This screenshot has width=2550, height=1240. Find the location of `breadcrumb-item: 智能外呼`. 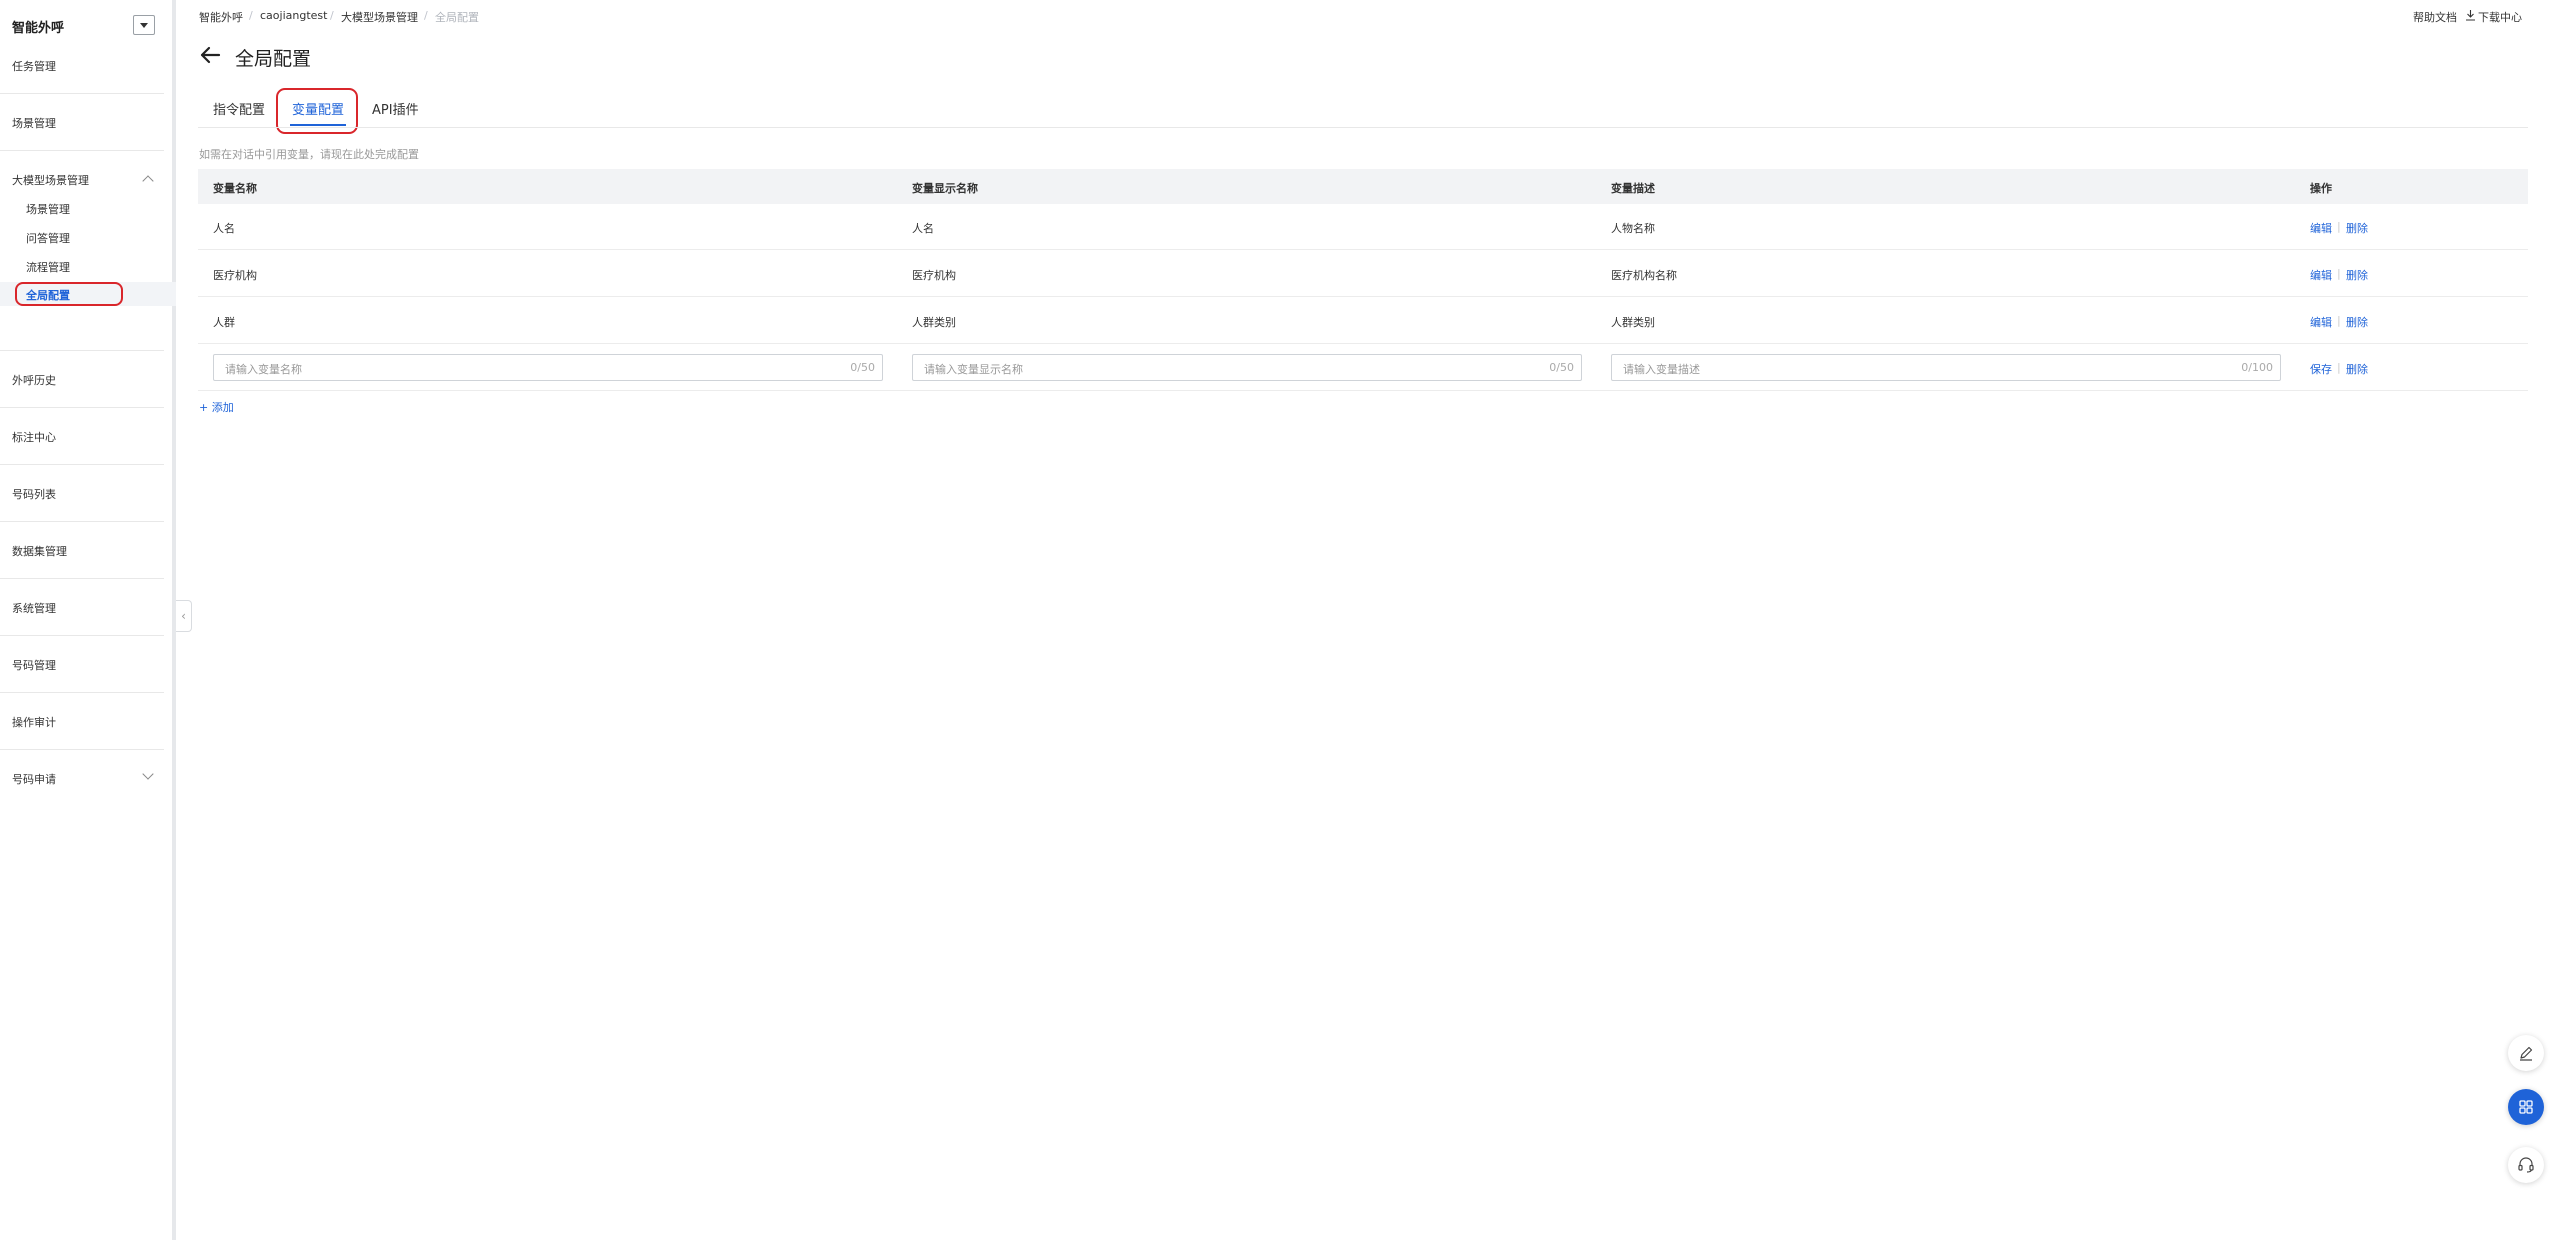

breadcrumb-item: 智能外呼 is located at coordinates (221, 17).